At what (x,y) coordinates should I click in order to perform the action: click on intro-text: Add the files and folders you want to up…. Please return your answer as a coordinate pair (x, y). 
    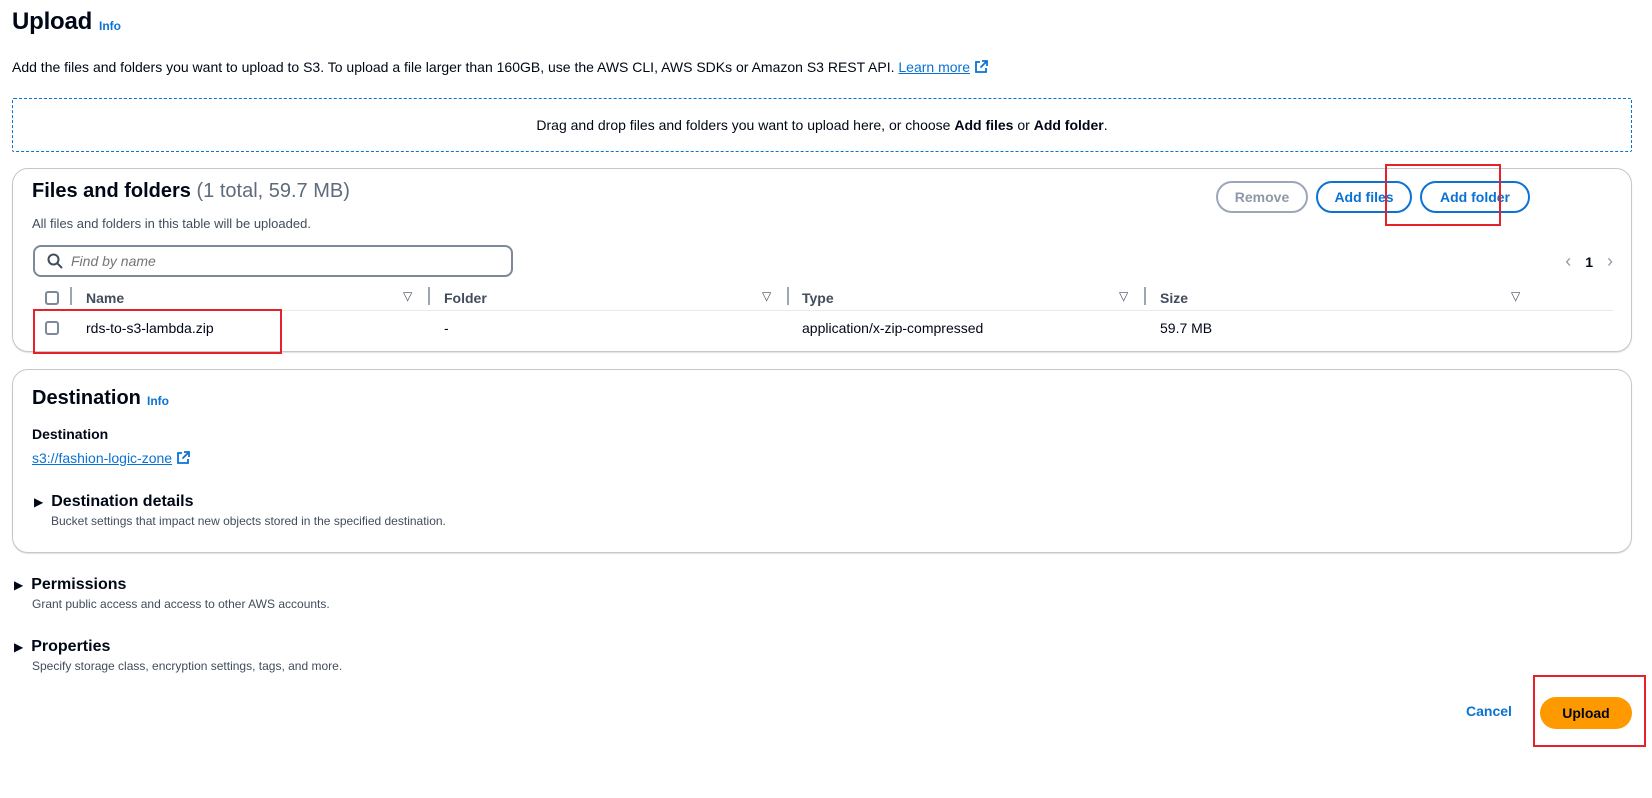
    Looking at the image, I should click on (500, 67).